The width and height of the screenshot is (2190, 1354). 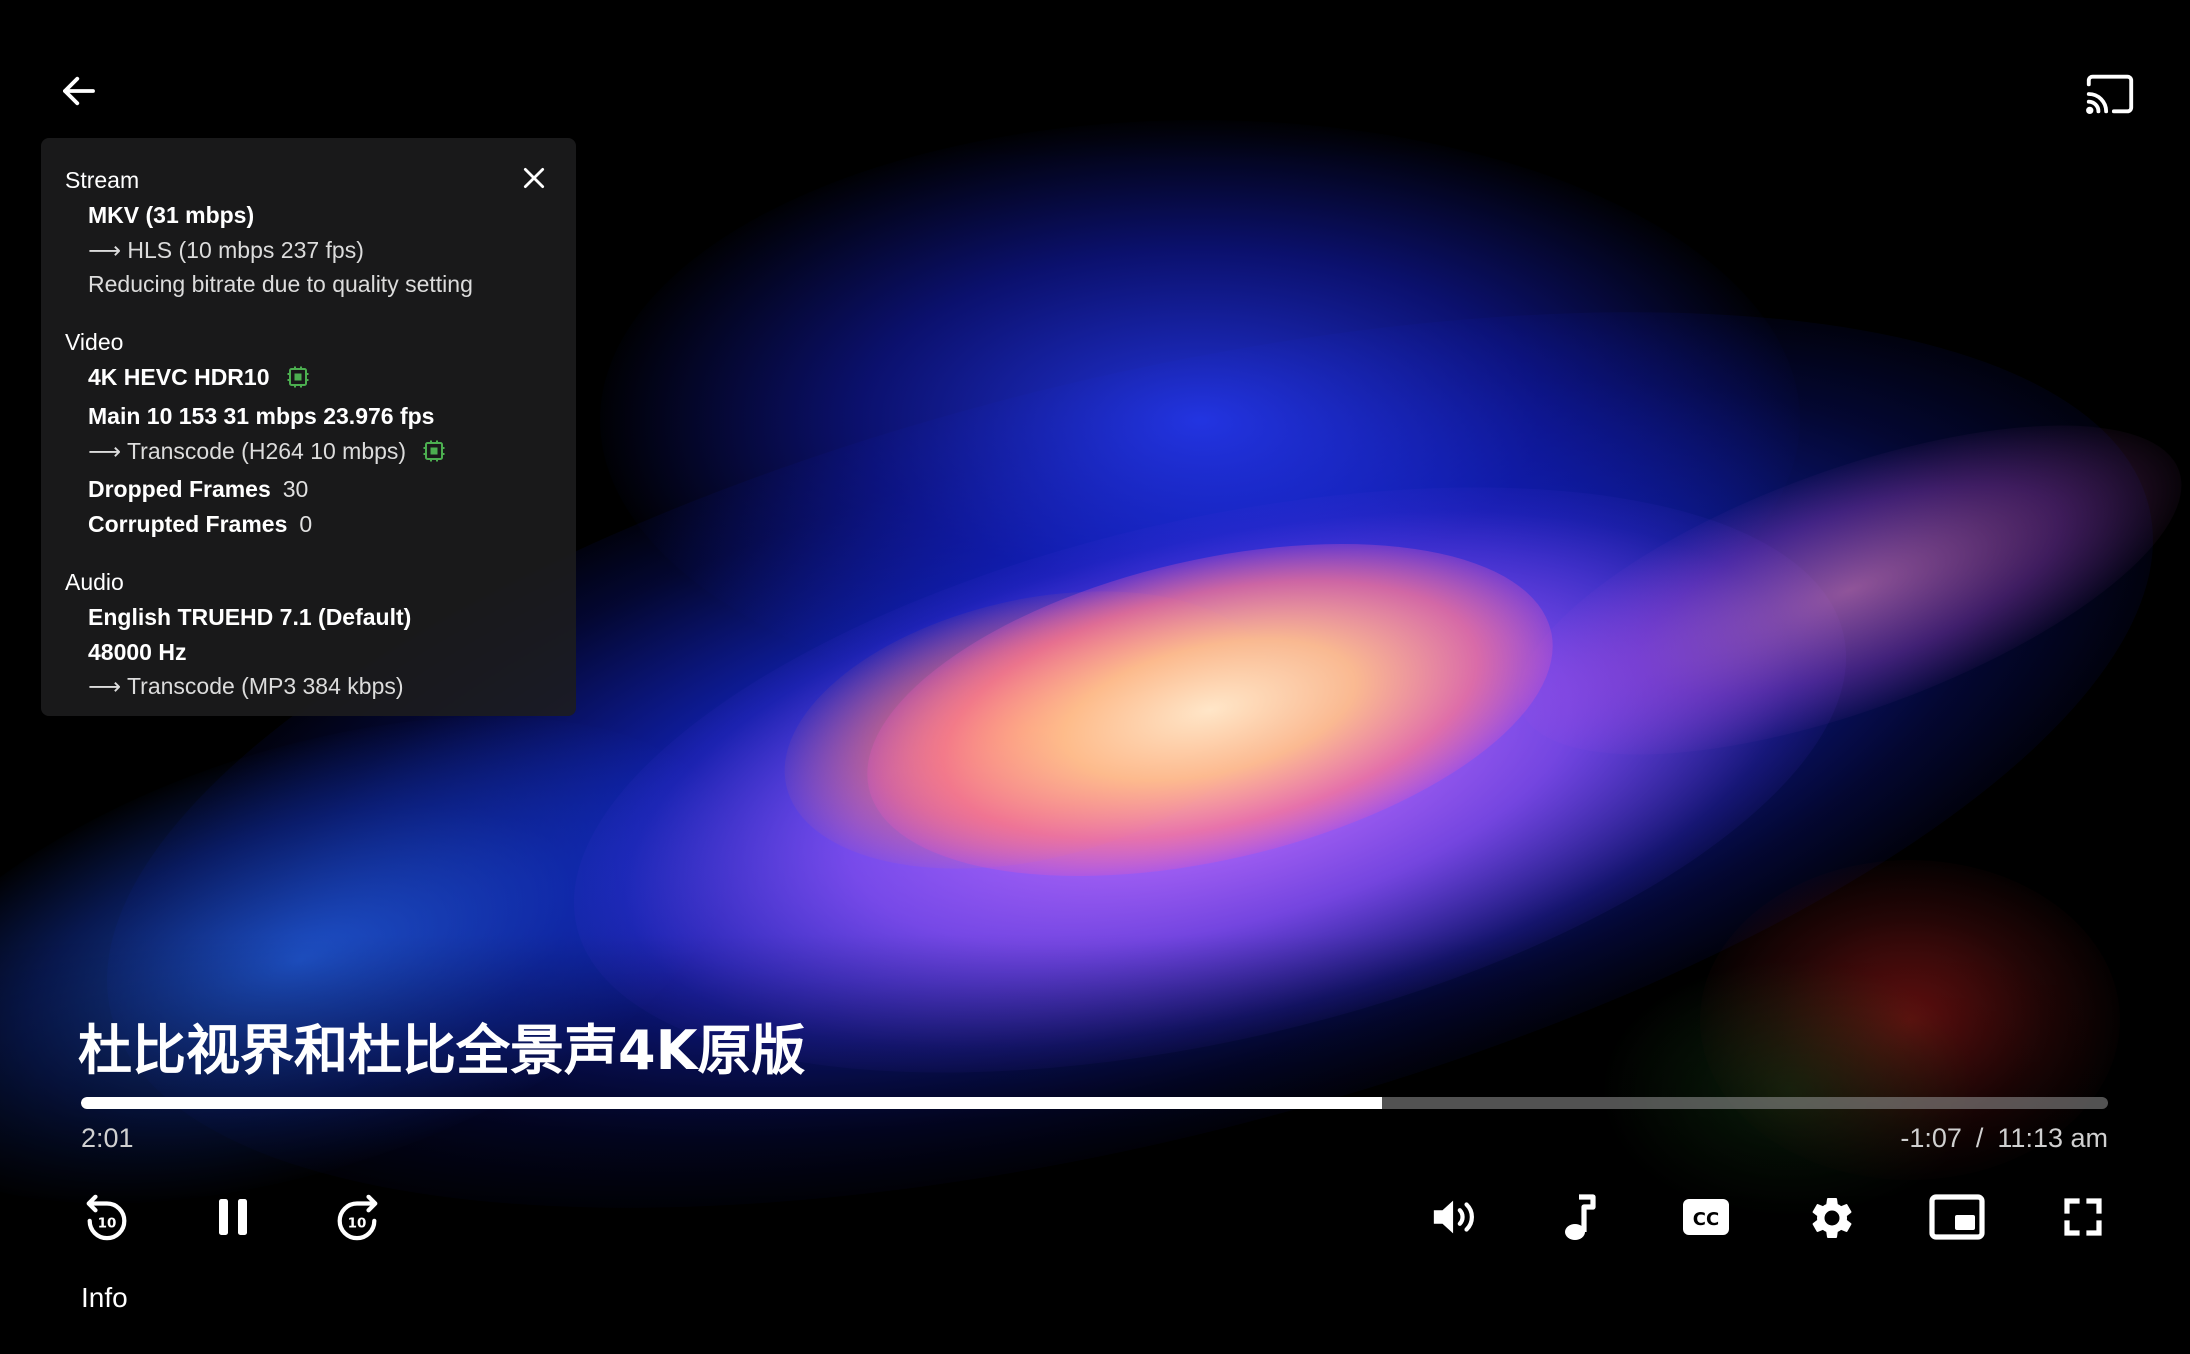 I want to click on seek-bar, so click(x=1094, y=1103).